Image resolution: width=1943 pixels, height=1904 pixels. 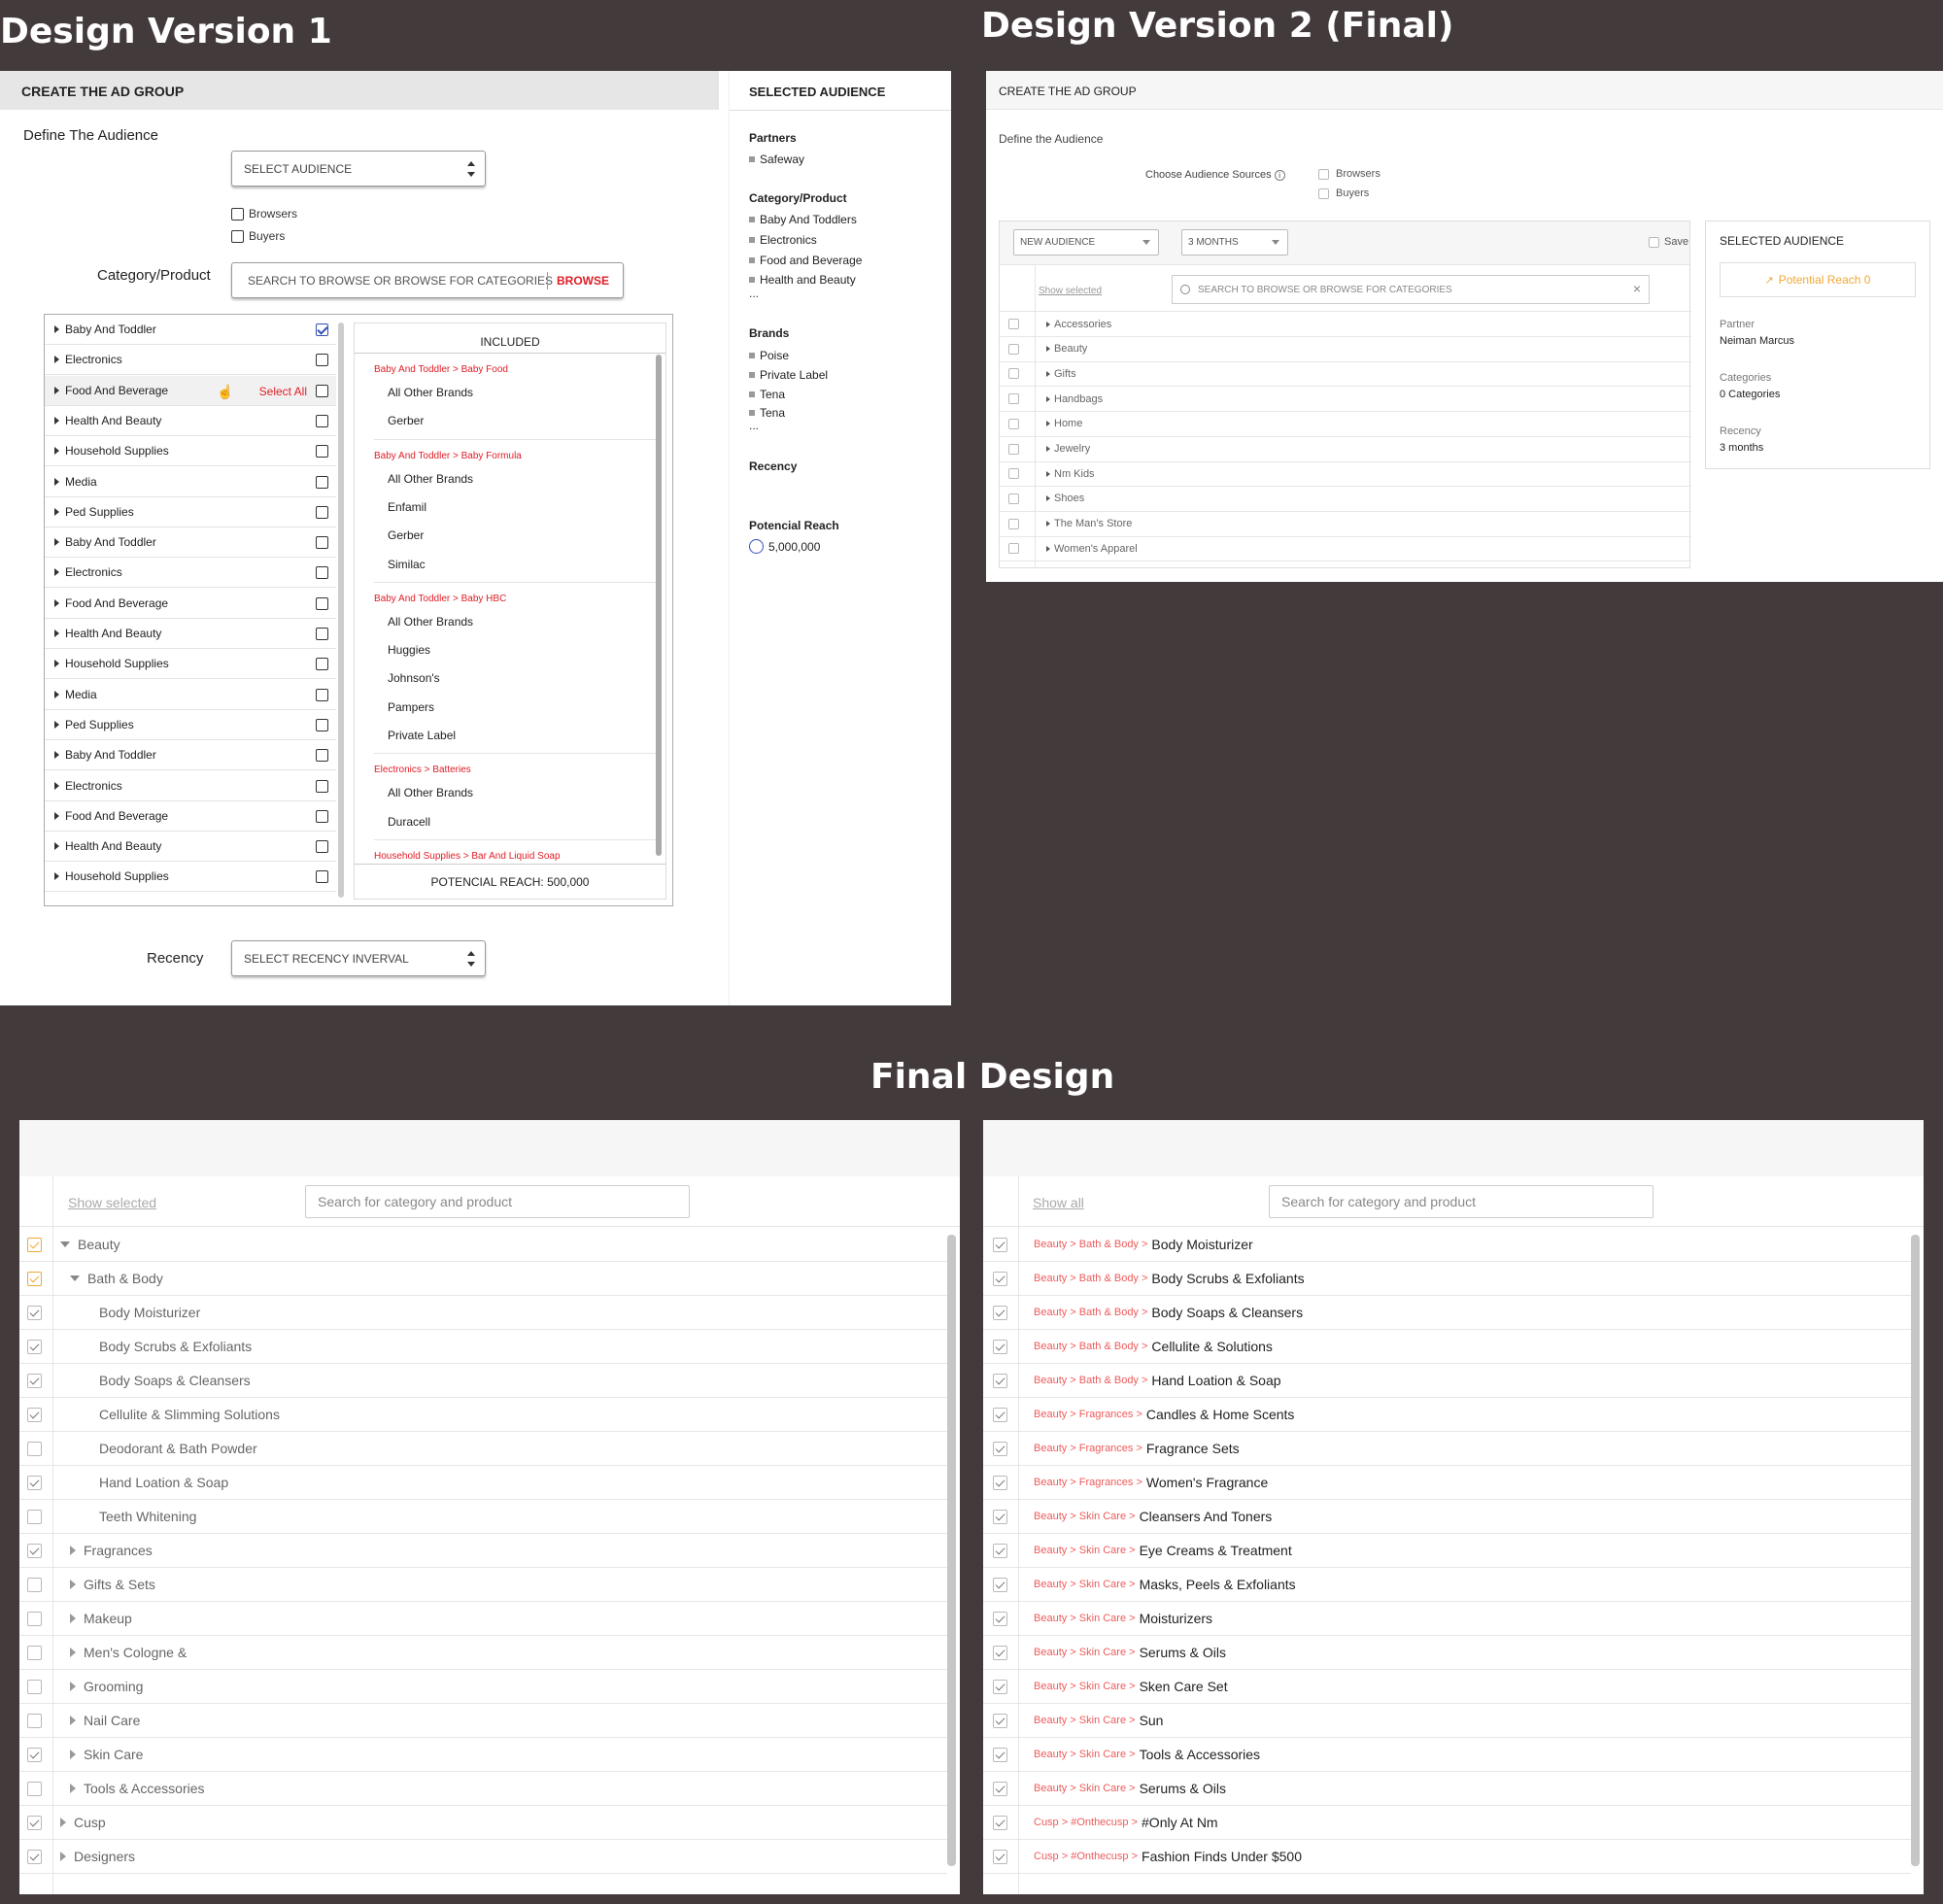 I want to click on v1-browse-button: BROWSE, so click(x=583, y=281).